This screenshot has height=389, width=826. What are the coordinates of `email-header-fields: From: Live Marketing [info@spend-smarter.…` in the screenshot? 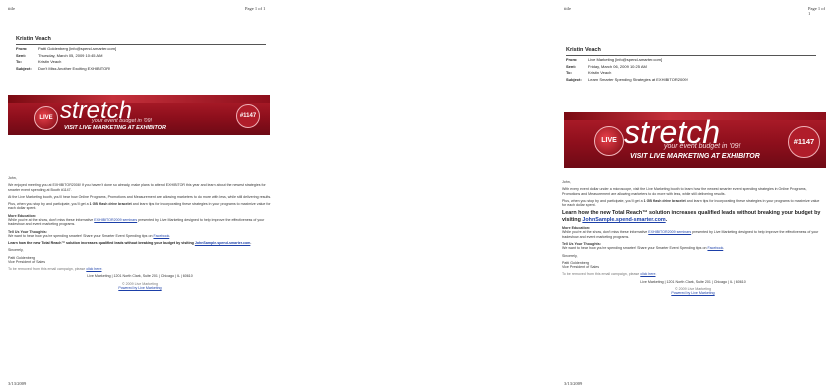 It's located at (627, 70).